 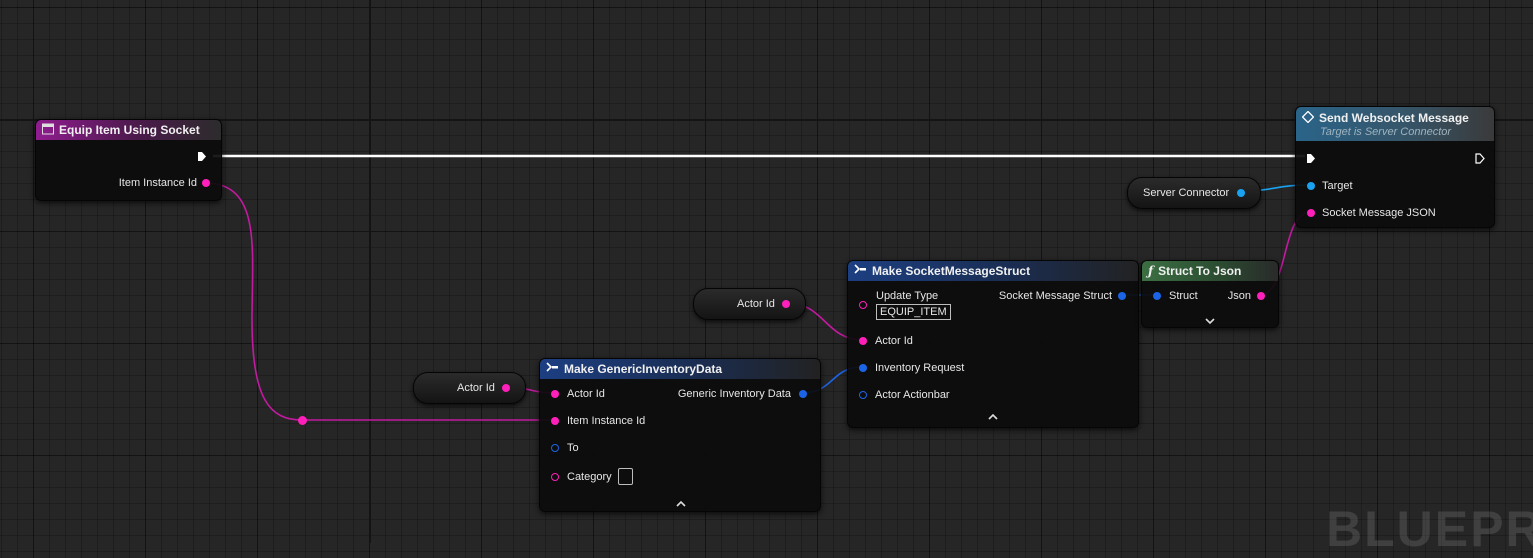 I want to click on pin-label: Target, so click(x=1337, y=186).